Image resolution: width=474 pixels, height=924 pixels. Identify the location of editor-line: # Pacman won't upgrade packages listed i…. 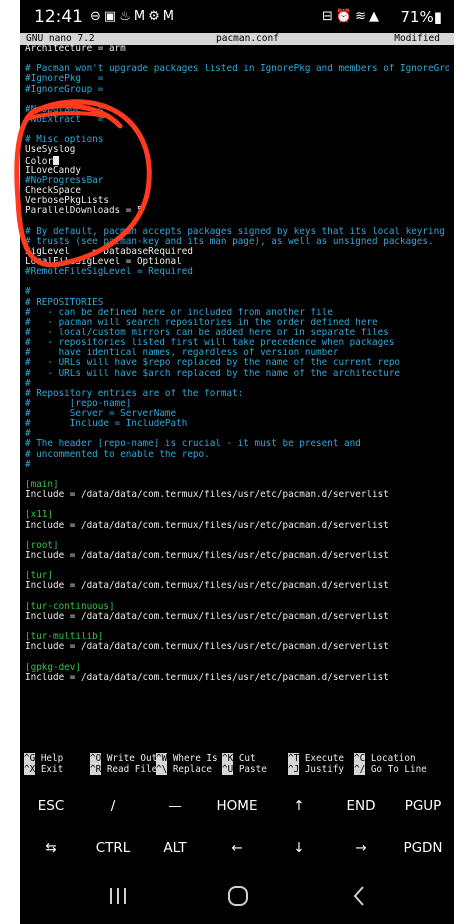
(237, 69).